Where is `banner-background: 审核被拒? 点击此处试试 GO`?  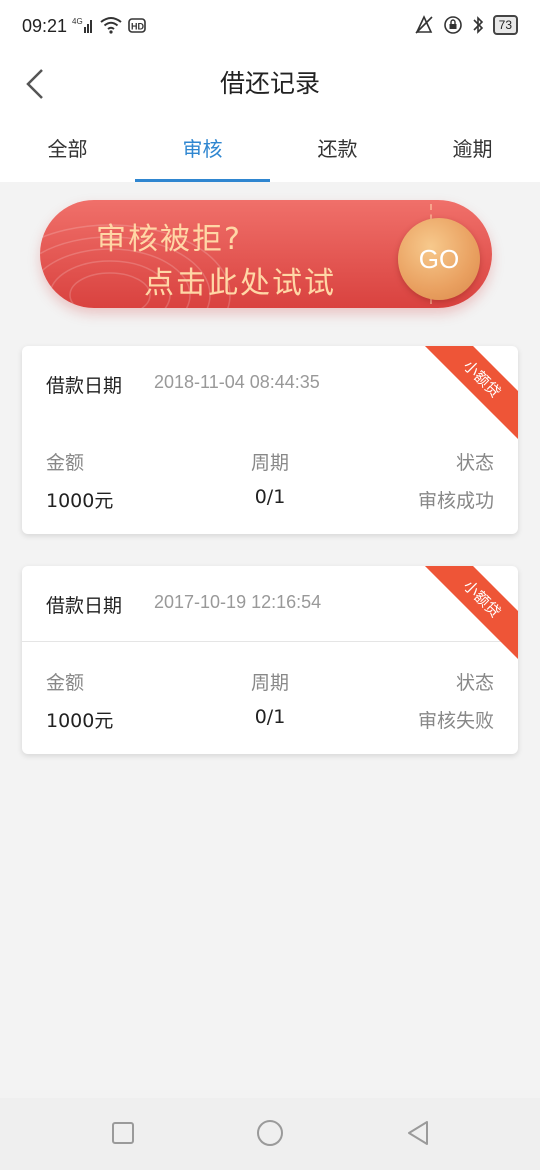
banner-background: 审核被拒? 点击此处试试 GO is located at coordinates (266, 254).